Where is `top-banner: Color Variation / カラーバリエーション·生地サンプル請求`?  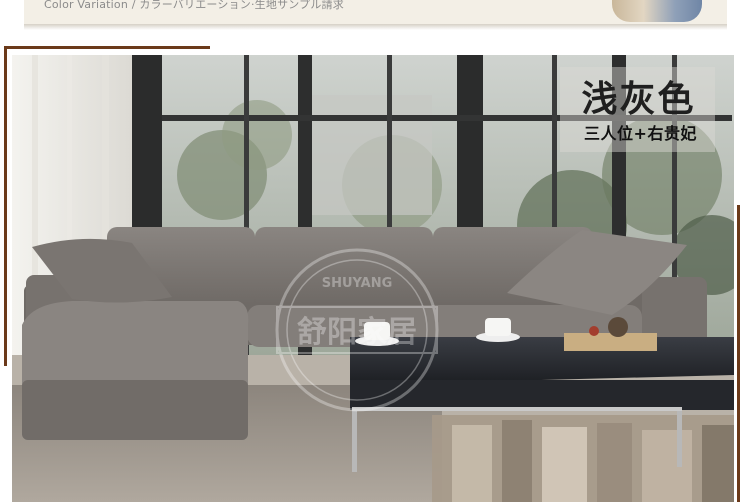 top-banner: Color Variation / カラーバリエーション·生地サンプル請求 is located at coordinates (375, 19).